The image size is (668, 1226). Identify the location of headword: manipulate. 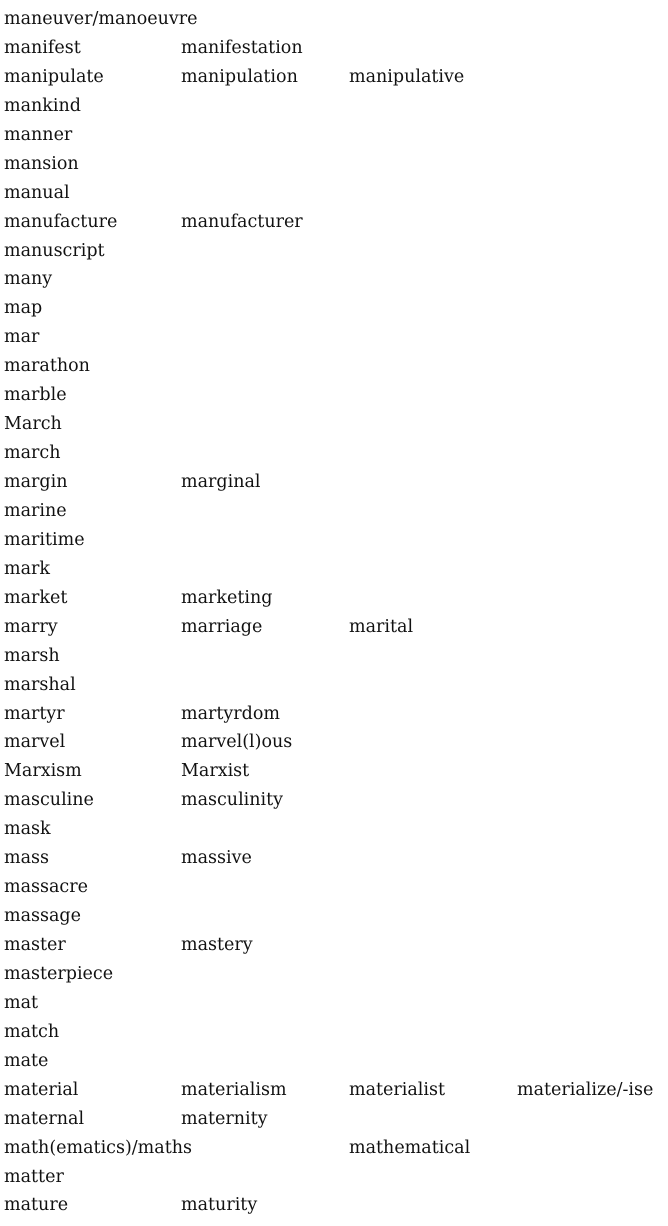
(54, 76).